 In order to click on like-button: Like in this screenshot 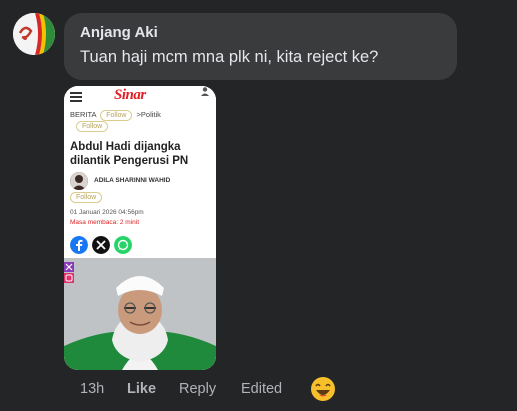, I will do `click(141, 389)`.